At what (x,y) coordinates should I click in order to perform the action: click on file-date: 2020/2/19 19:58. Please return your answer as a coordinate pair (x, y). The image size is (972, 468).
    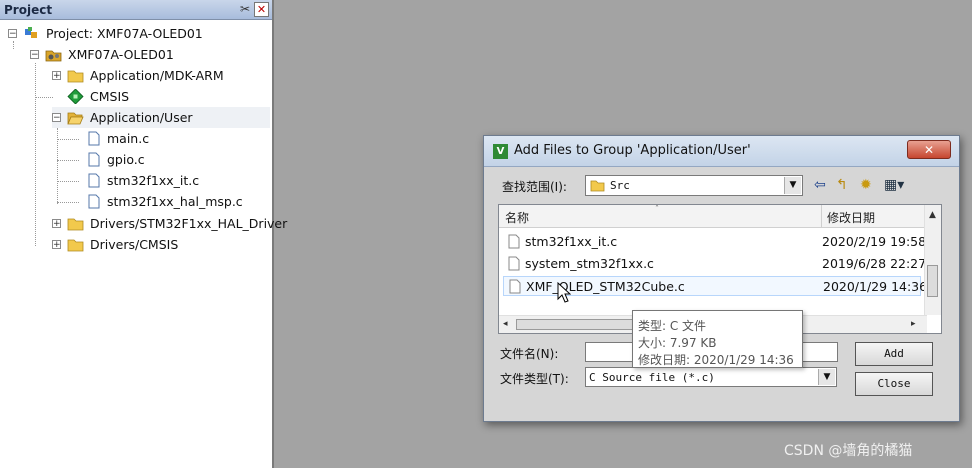
    Looking at the image, I should click on (874, 241).